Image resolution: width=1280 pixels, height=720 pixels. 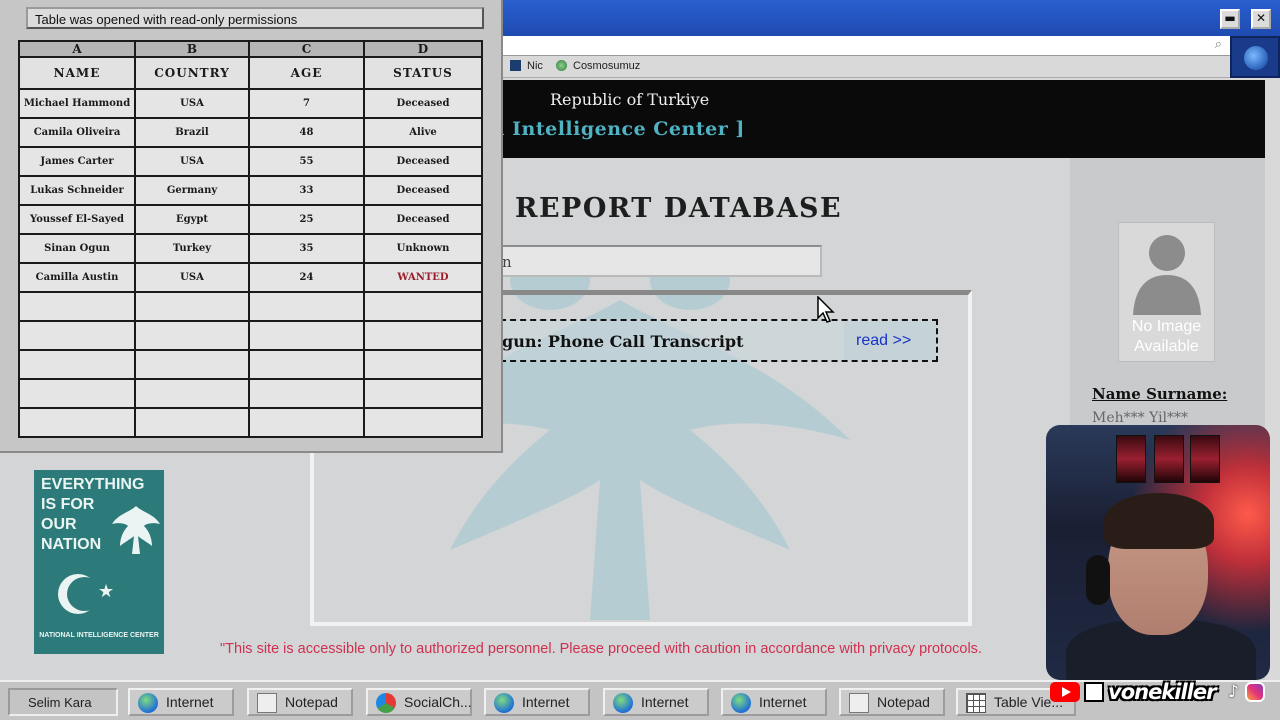 What do you see at coordinates (423, 277) in the screenshot?
I see `table-cell: WANTED` at bounding box center [423, 277].